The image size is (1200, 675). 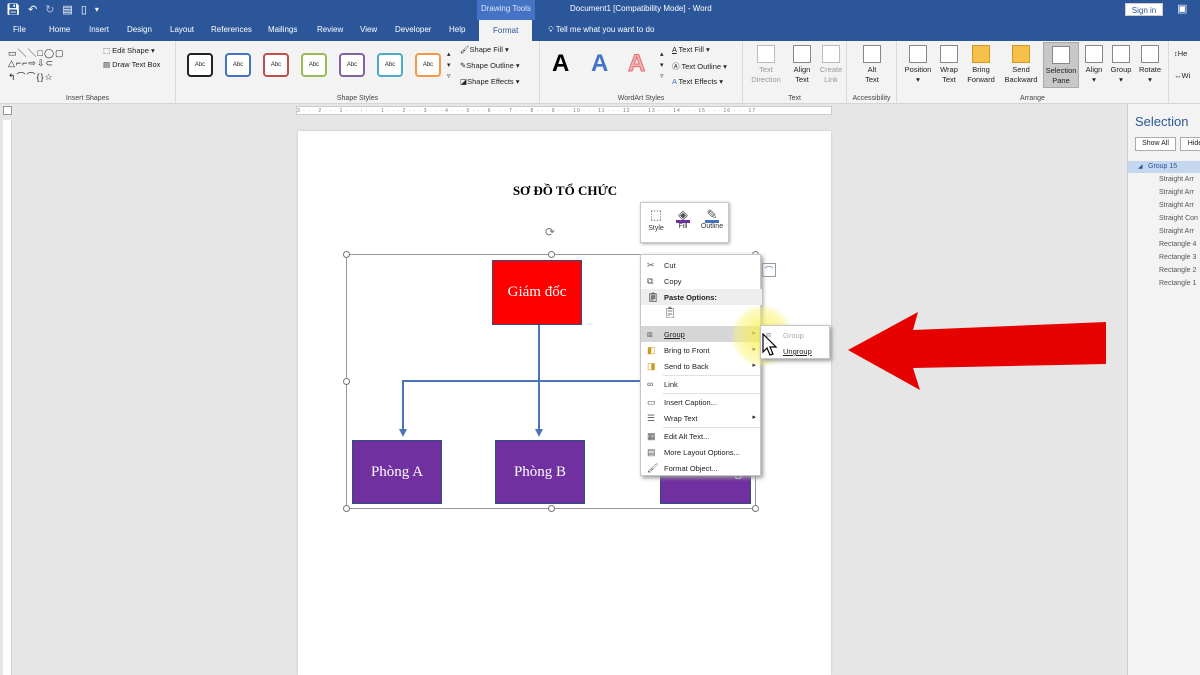 I want to click on tab-home: Home, so click(x=59, y=29).